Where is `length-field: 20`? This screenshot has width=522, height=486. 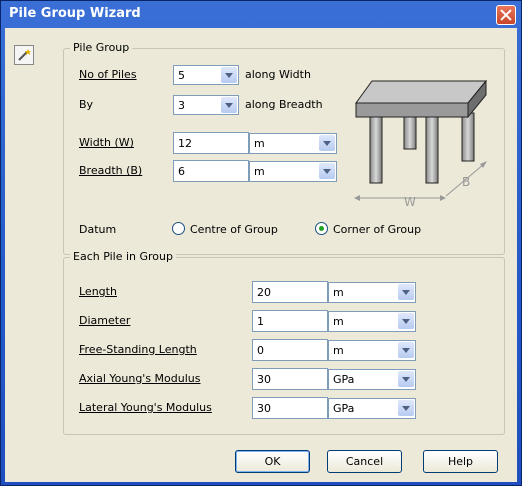
length-field: 20 is located at coordinates (290, 292).